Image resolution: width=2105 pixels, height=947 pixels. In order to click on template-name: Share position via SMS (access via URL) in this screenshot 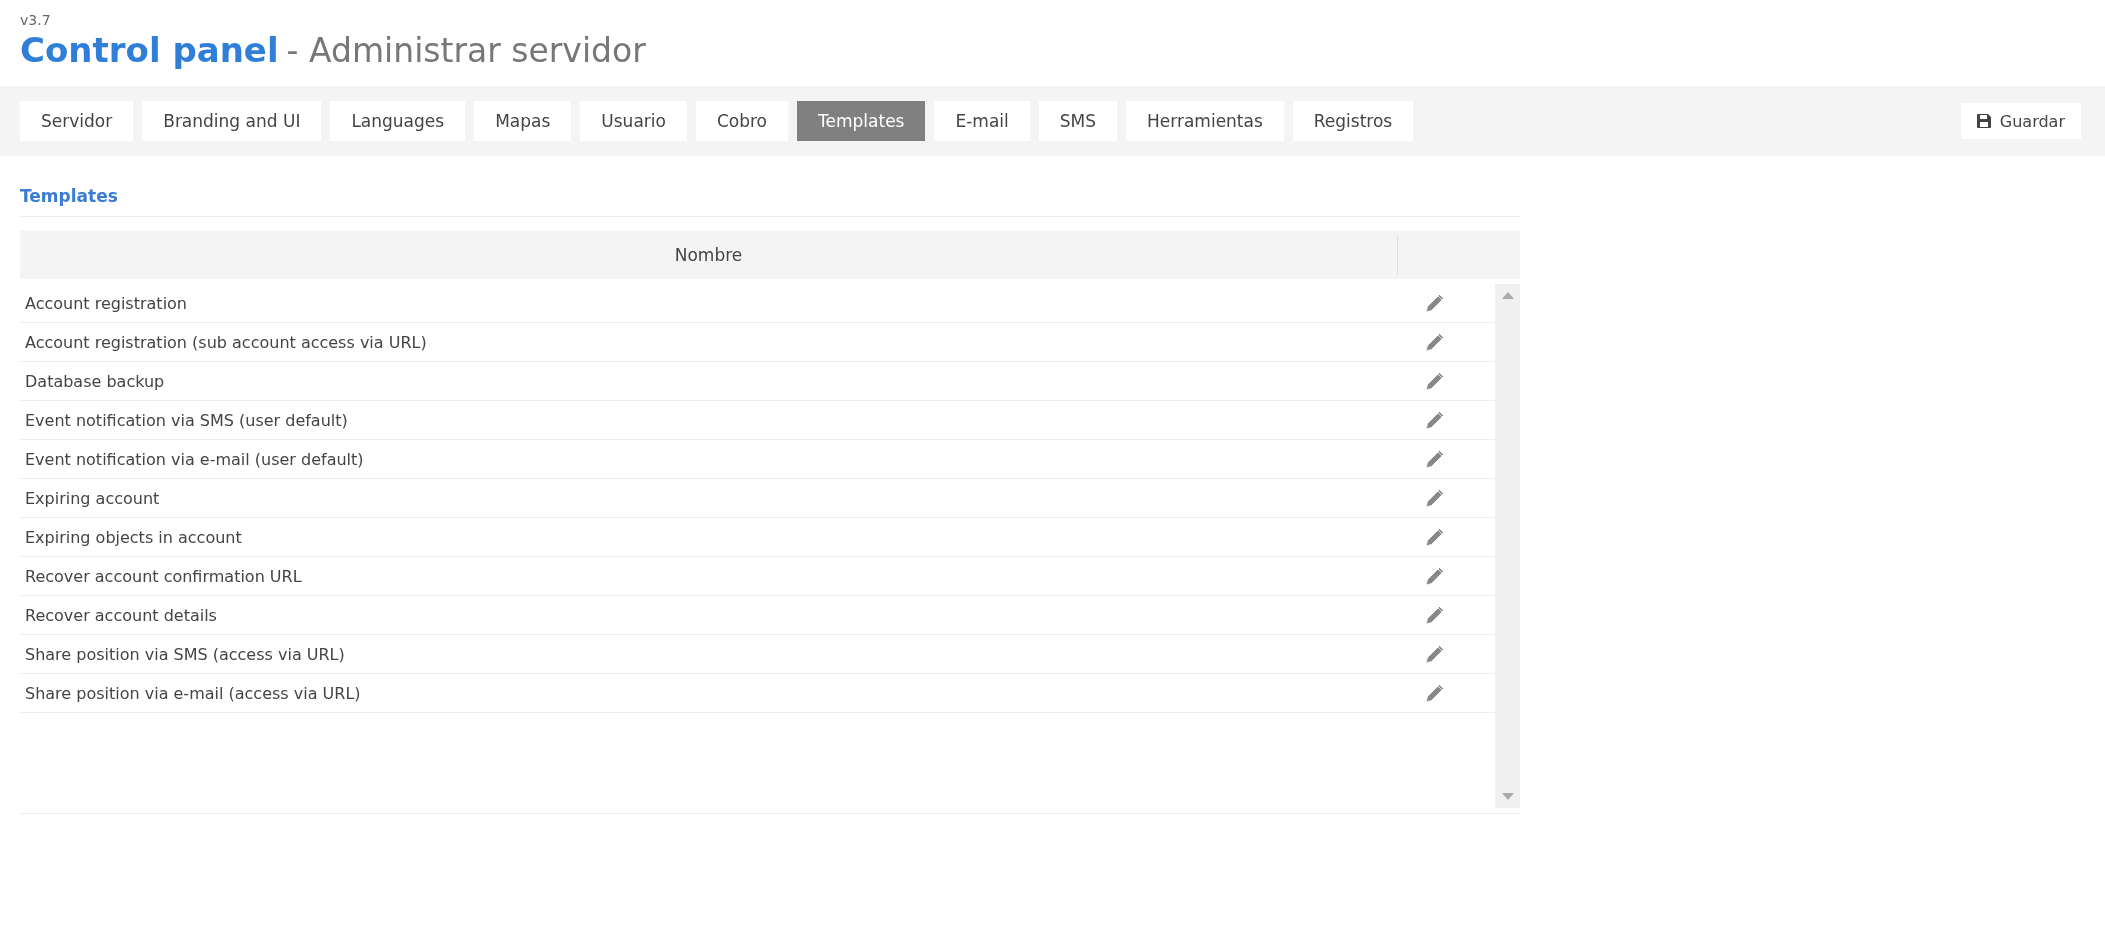, I will do `click(185, 654)`.